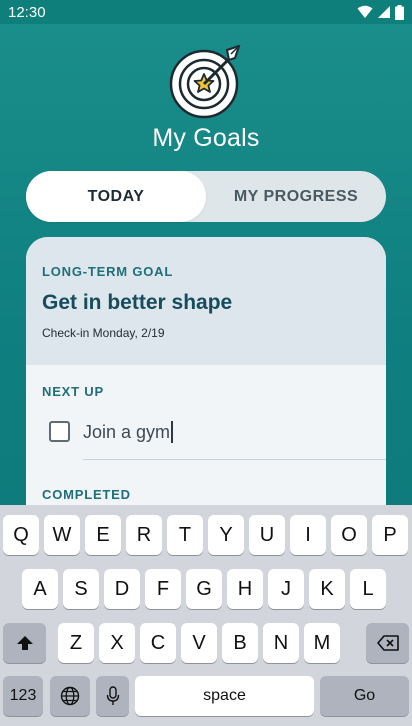 The height and width of the screenshot is (726, 412). Describe the element at coordinates (40, 589) in the screenshot. I see `key-a: A` at that location.